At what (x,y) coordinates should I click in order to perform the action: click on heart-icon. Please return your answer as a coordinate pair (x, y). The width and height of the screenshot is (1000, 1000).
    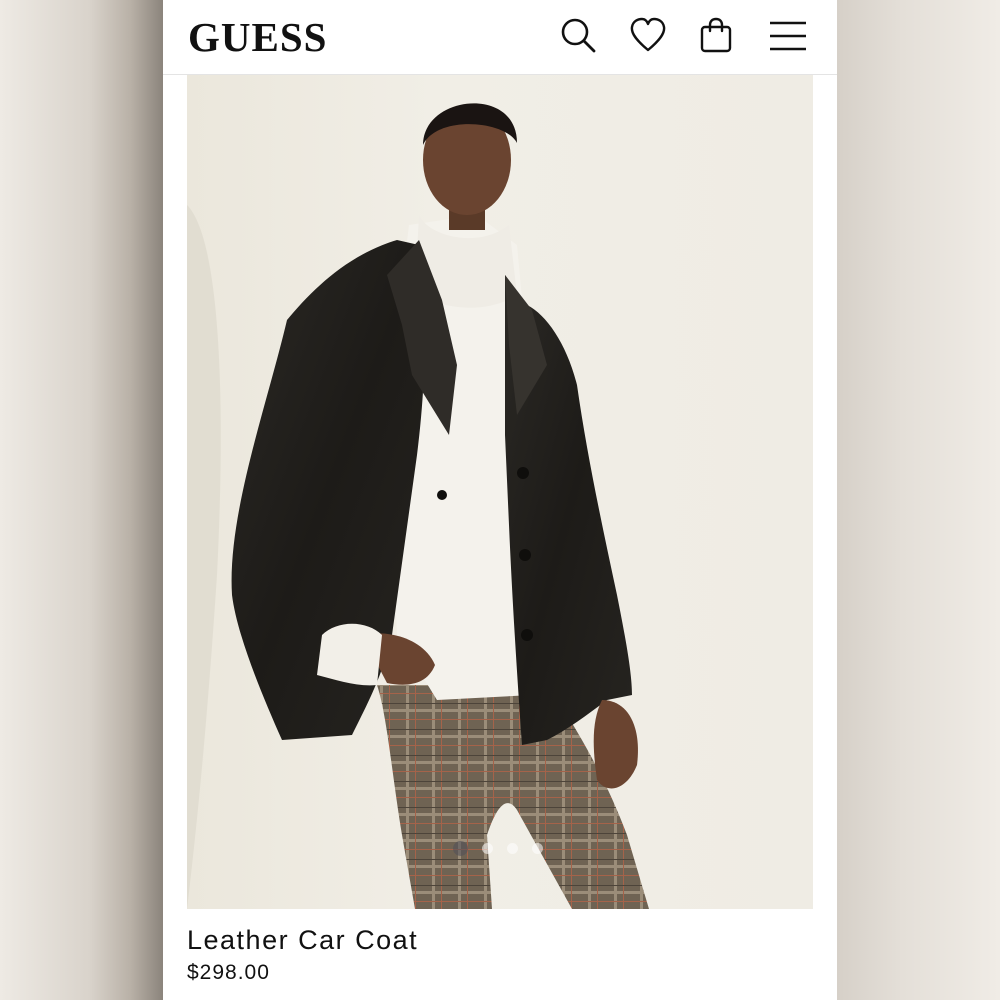
    Looking at the image, I should click on (648, 35).